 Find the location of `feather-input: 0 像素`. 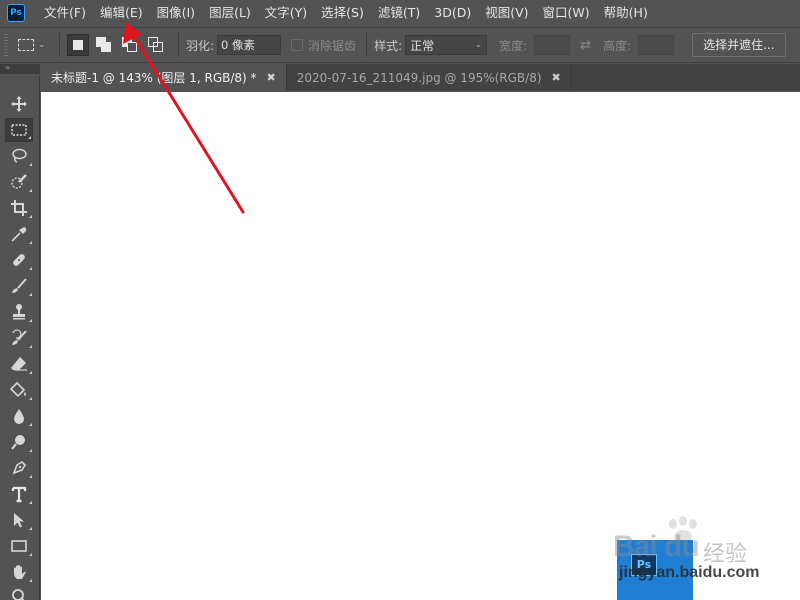

feather-input: 0 像素 is located at coordinates (249, 45).